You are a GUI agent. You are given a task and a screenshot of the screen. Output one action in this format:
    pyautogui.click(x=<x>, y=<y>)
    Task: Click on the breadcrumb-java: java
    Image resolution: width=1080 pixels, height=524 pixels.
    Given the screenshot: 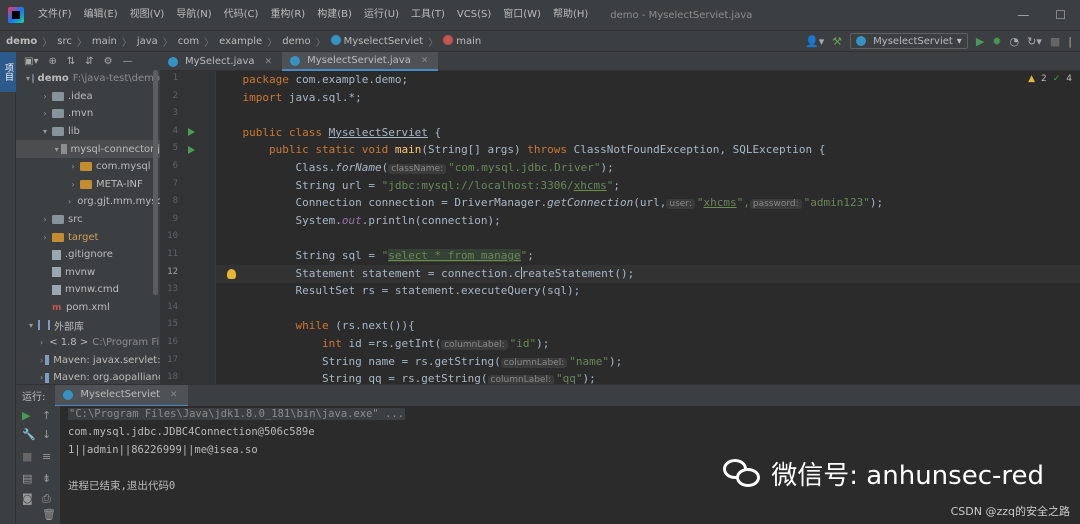 What is the action you would take?
    pyautogui.click(x=147, y=41)
    